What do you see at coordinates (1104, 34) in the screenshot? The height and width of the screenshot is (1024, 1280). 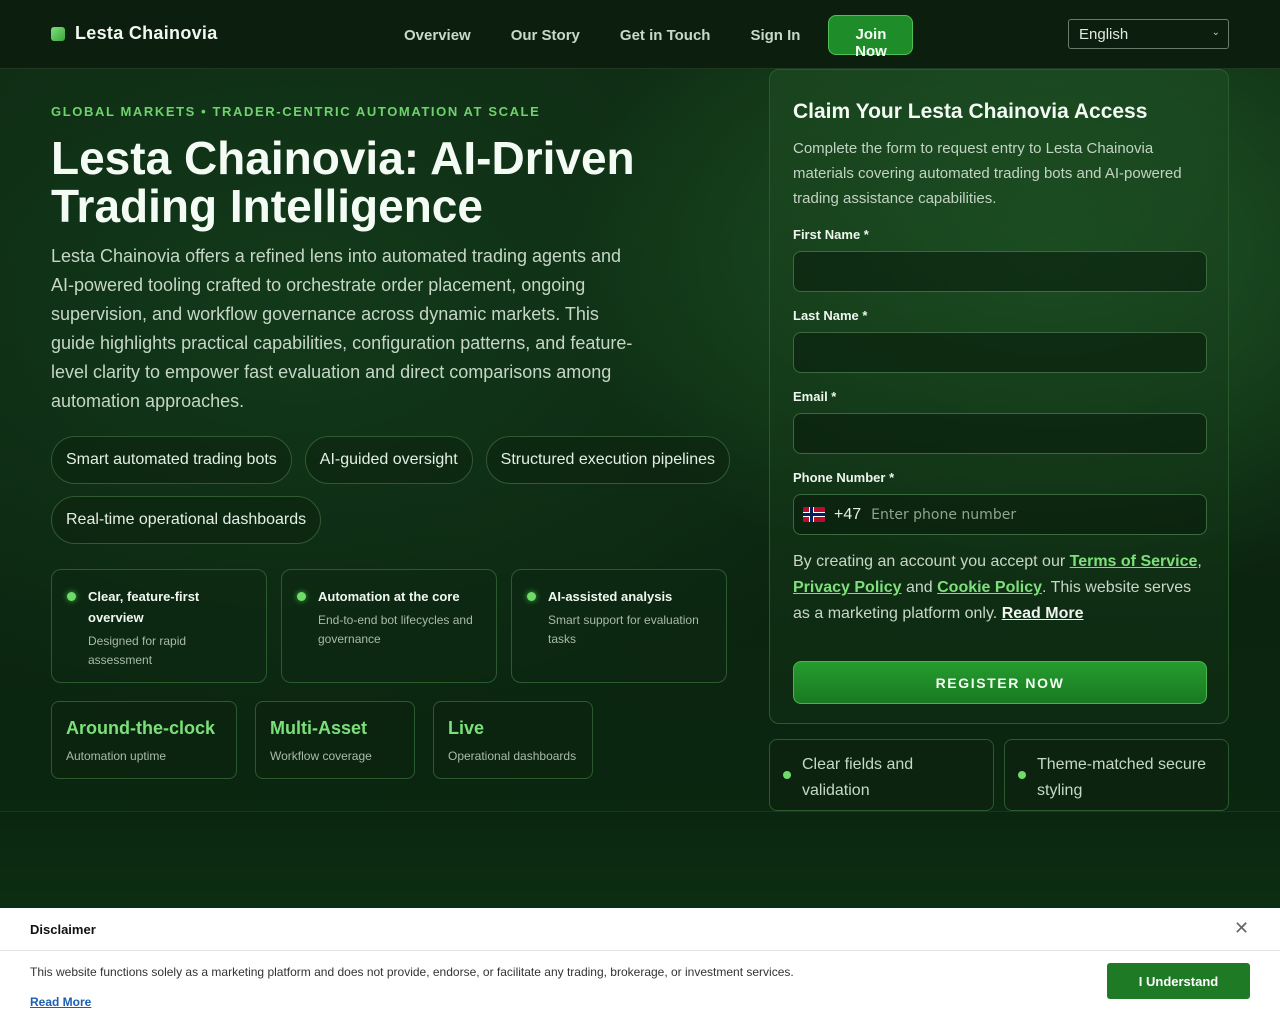 I see `language-value: English` at bounding box center [1104, 34].